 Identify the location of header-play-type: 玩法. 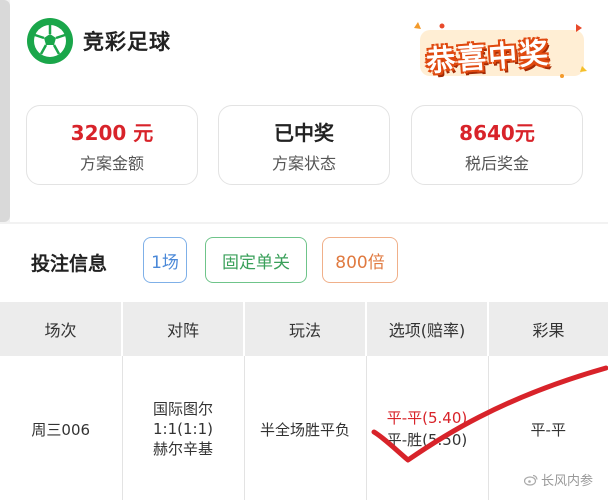
(305, 329).